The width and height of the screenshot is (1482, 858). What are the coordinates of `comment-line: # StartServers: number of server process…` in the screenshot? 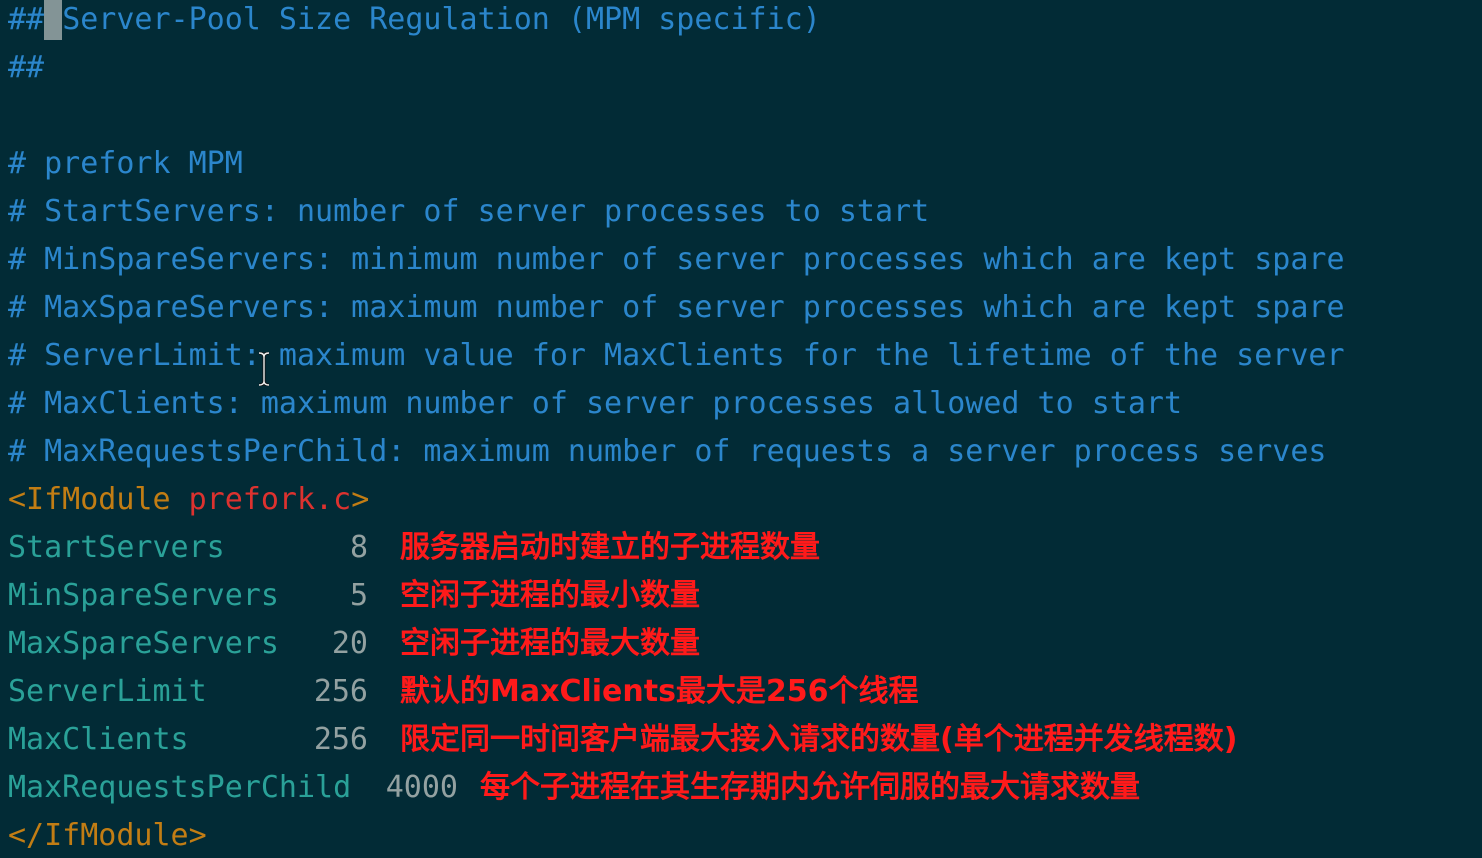 It's located at (469, 211).